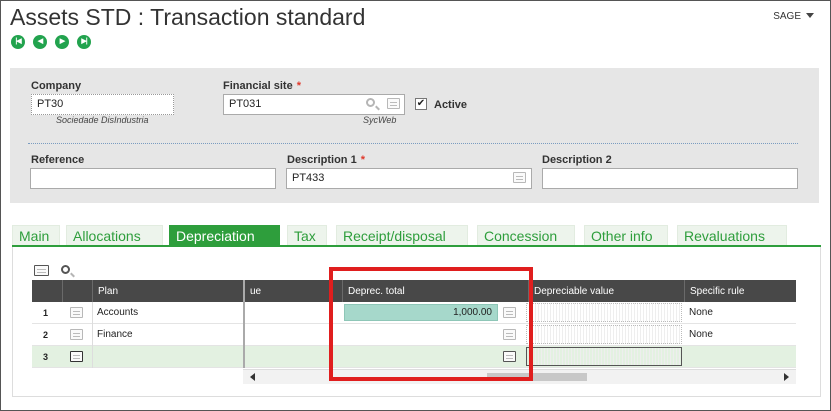 This screenshot has width=831, height=411. I want to click on plan-cell: Finance, so click(167, 335).